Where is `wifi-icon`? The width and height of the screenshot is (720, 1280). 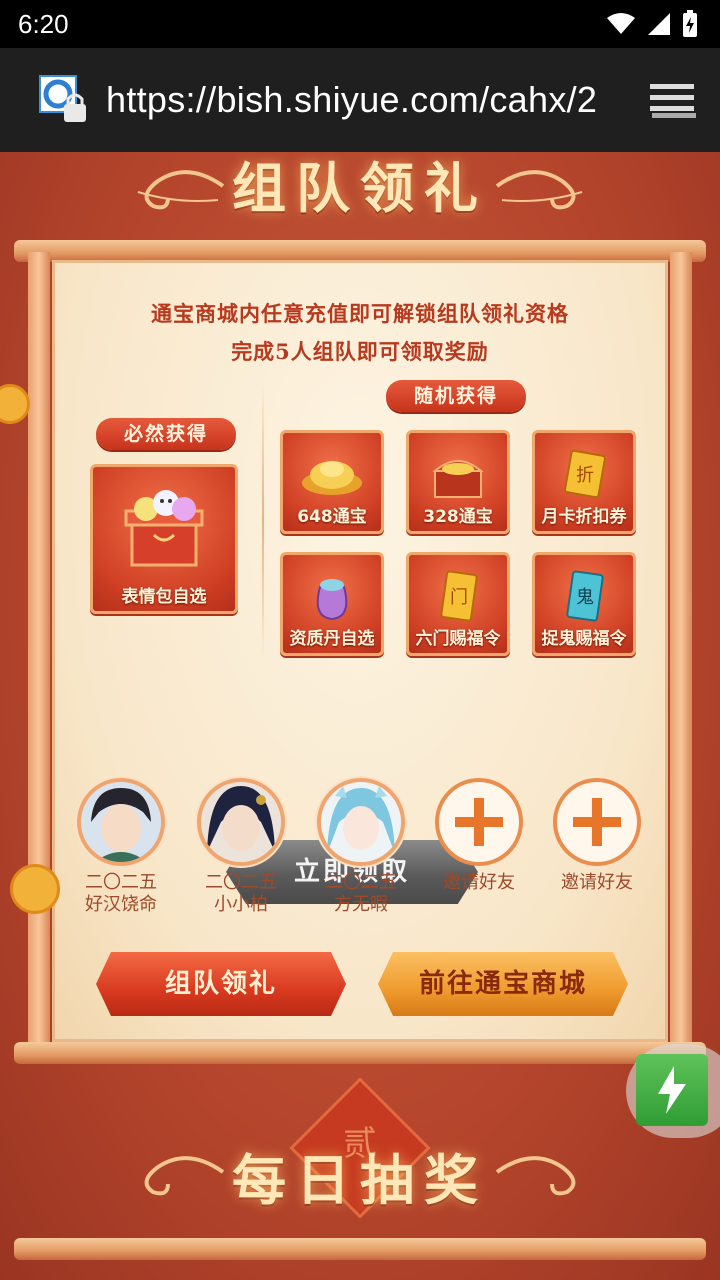
wifi-icon is located at coordinates (621, 23).